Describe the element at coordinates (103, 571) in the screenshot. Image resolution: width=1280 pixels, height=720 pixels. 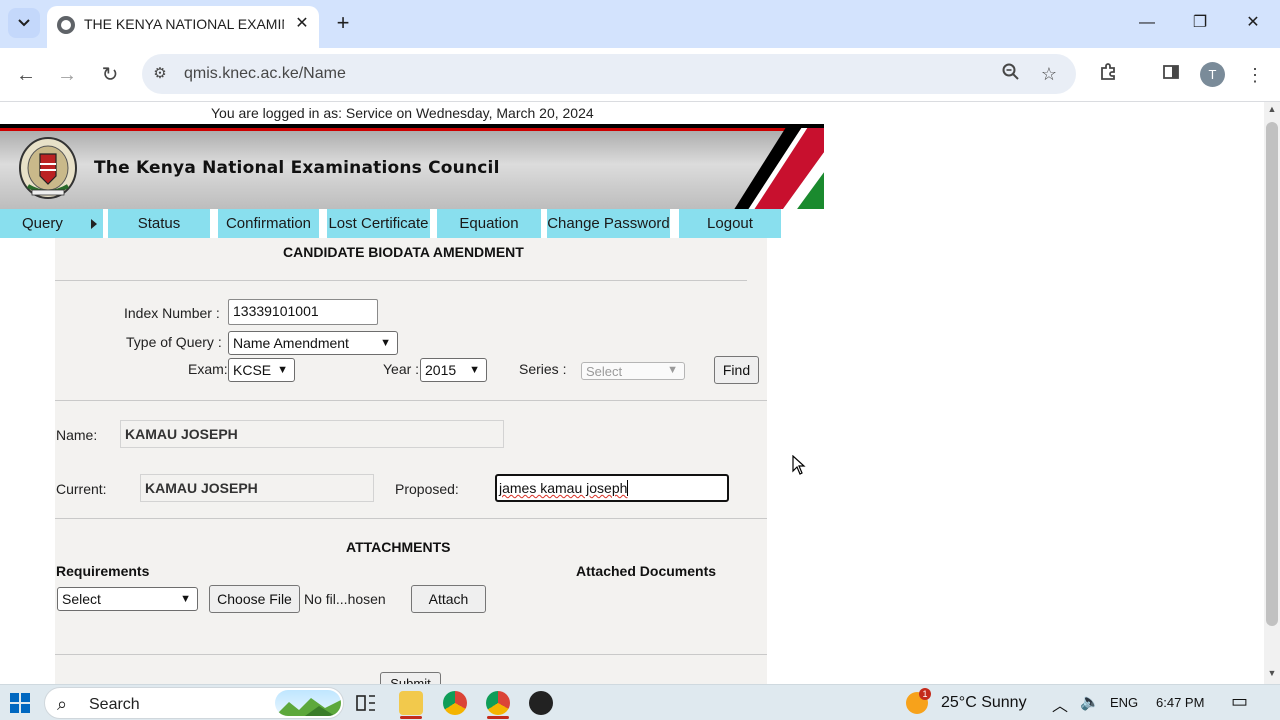
I see `requirements-label: Requirements` at that location.